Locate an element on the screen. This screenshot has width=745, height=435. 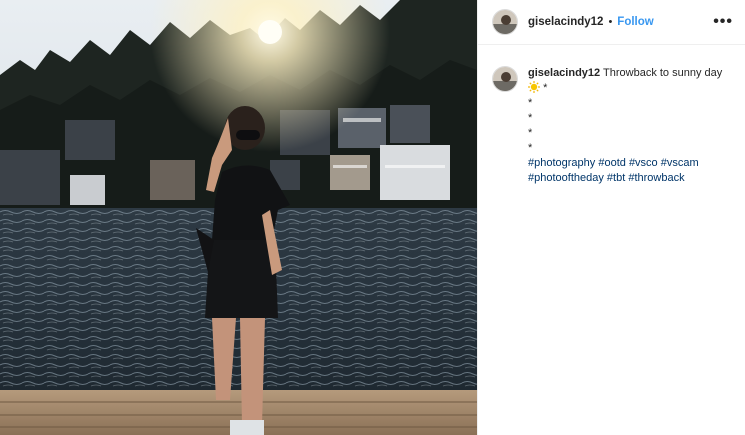
hashtag-link: #ootd is located at coordinates (612, 163).